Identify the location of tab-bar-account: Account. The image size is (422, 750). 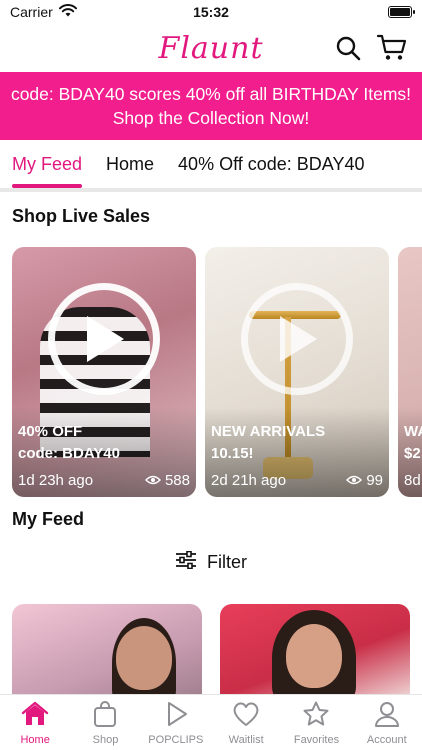
(387, 722).